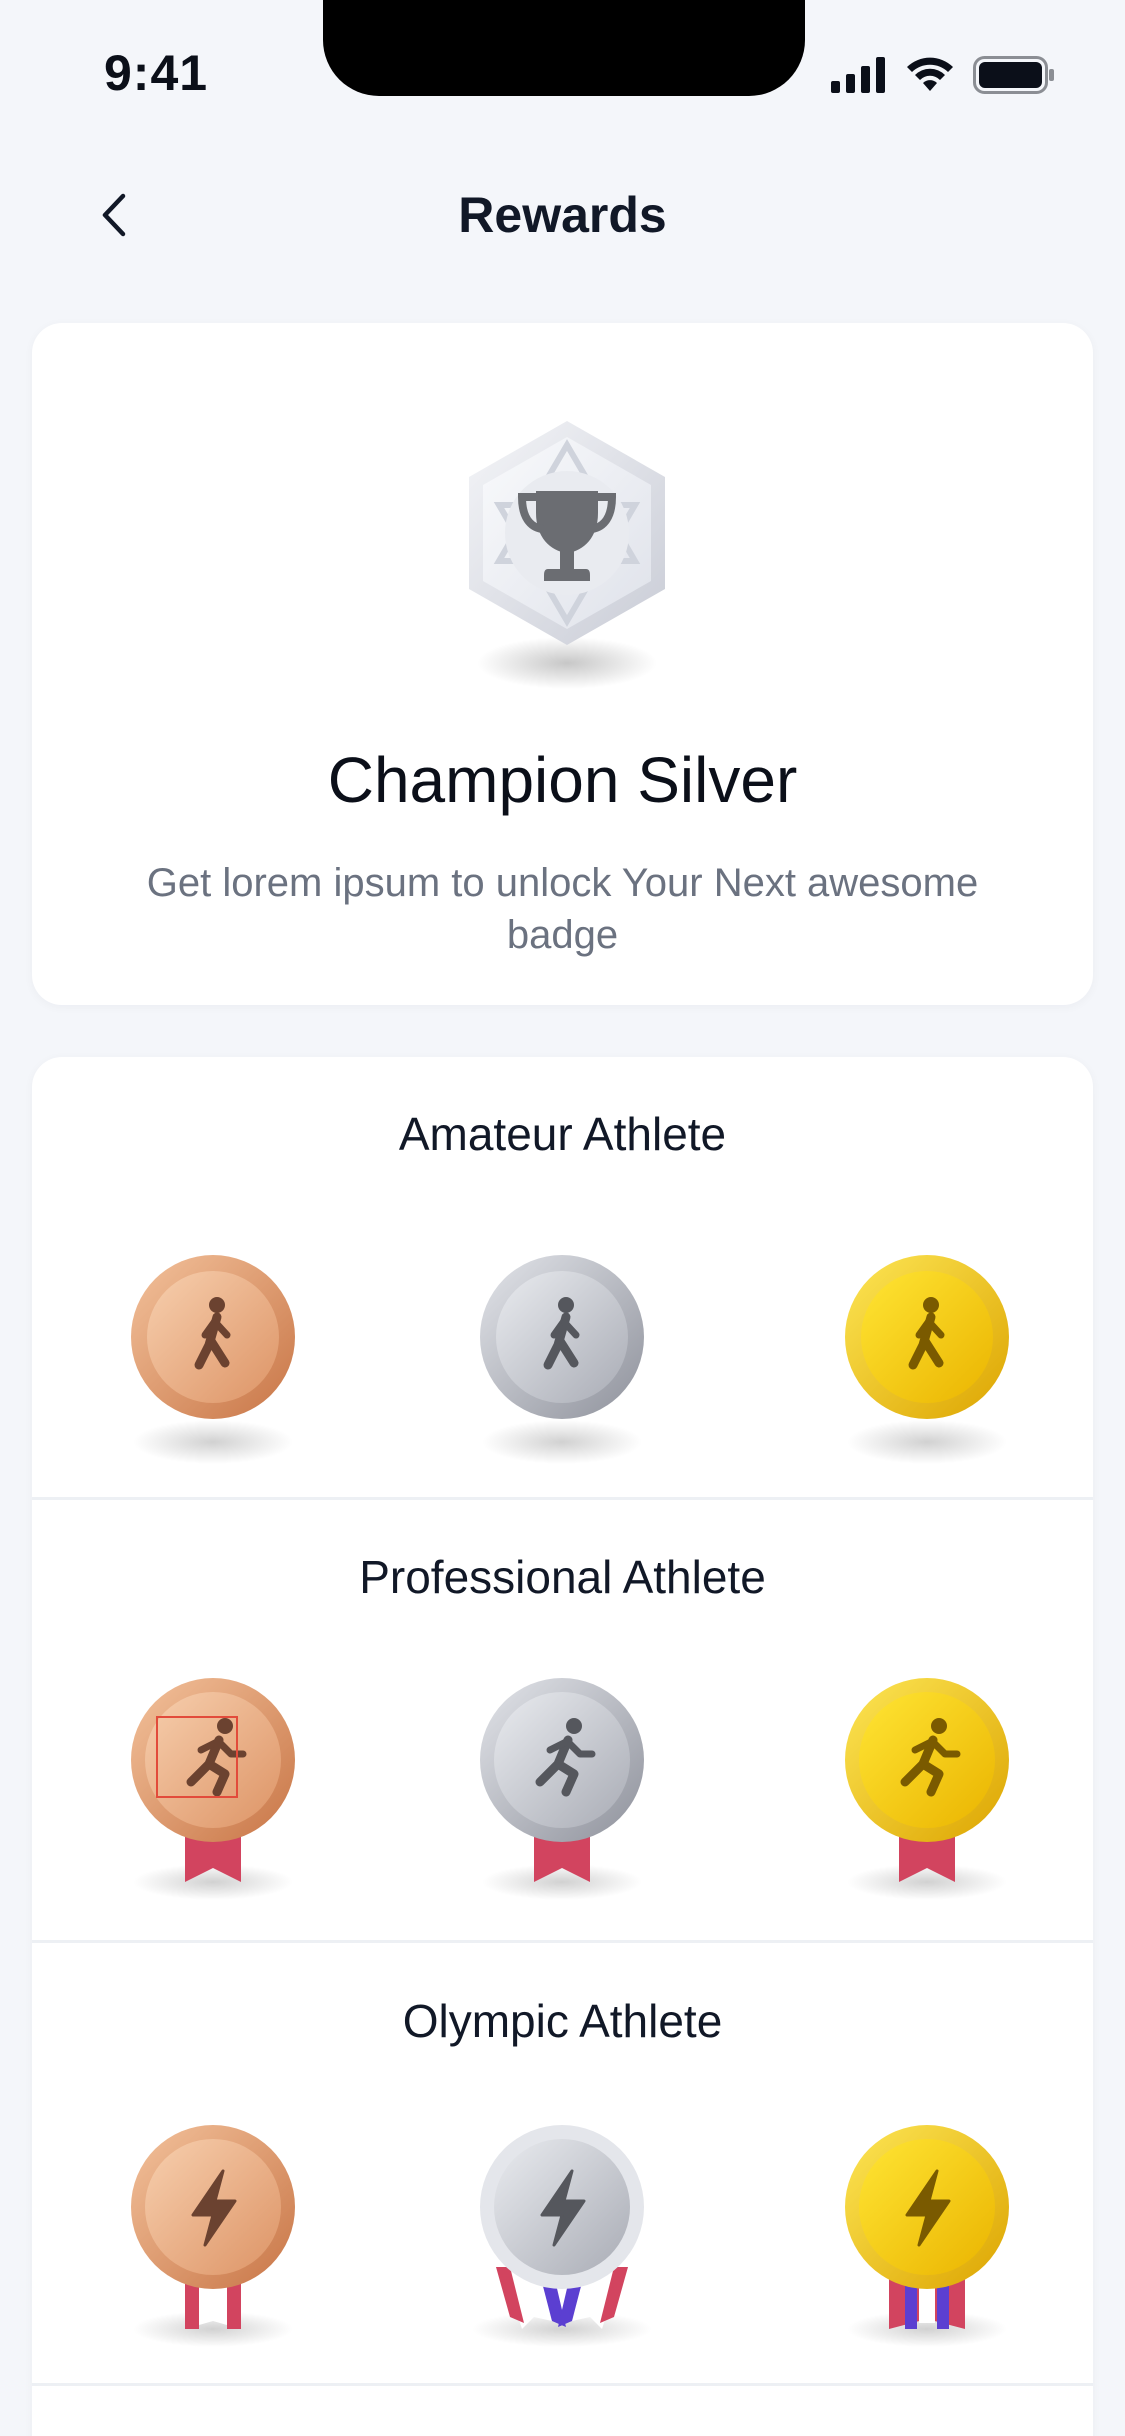  Describe the element at coordinates (927, 1357) in the screenshot. I see `medal-amateur-gold` at that location.